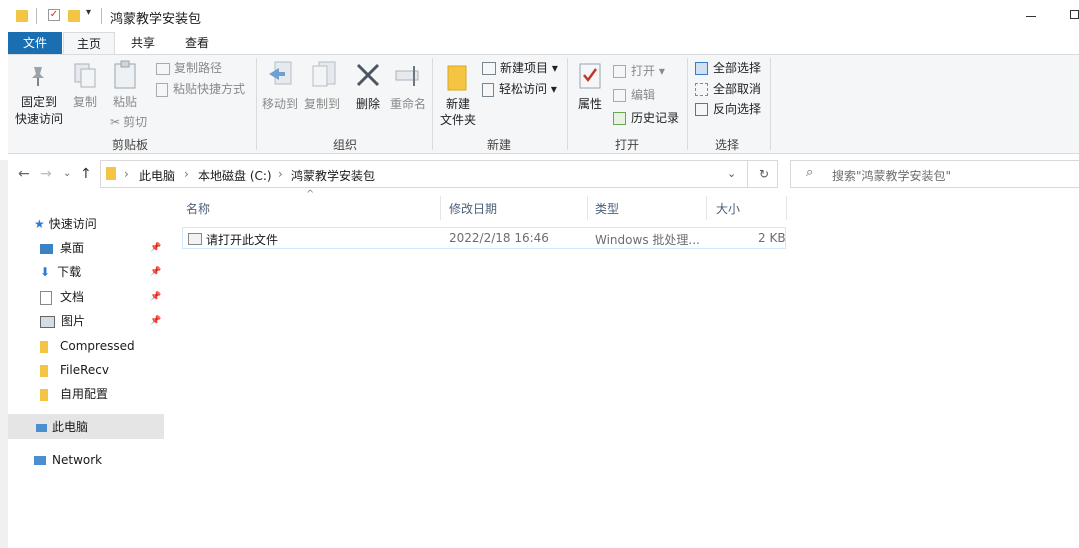  Describe the element at coordinates (344, 145) in the screenshot. I see `group-organize-label: 组织` at that location.